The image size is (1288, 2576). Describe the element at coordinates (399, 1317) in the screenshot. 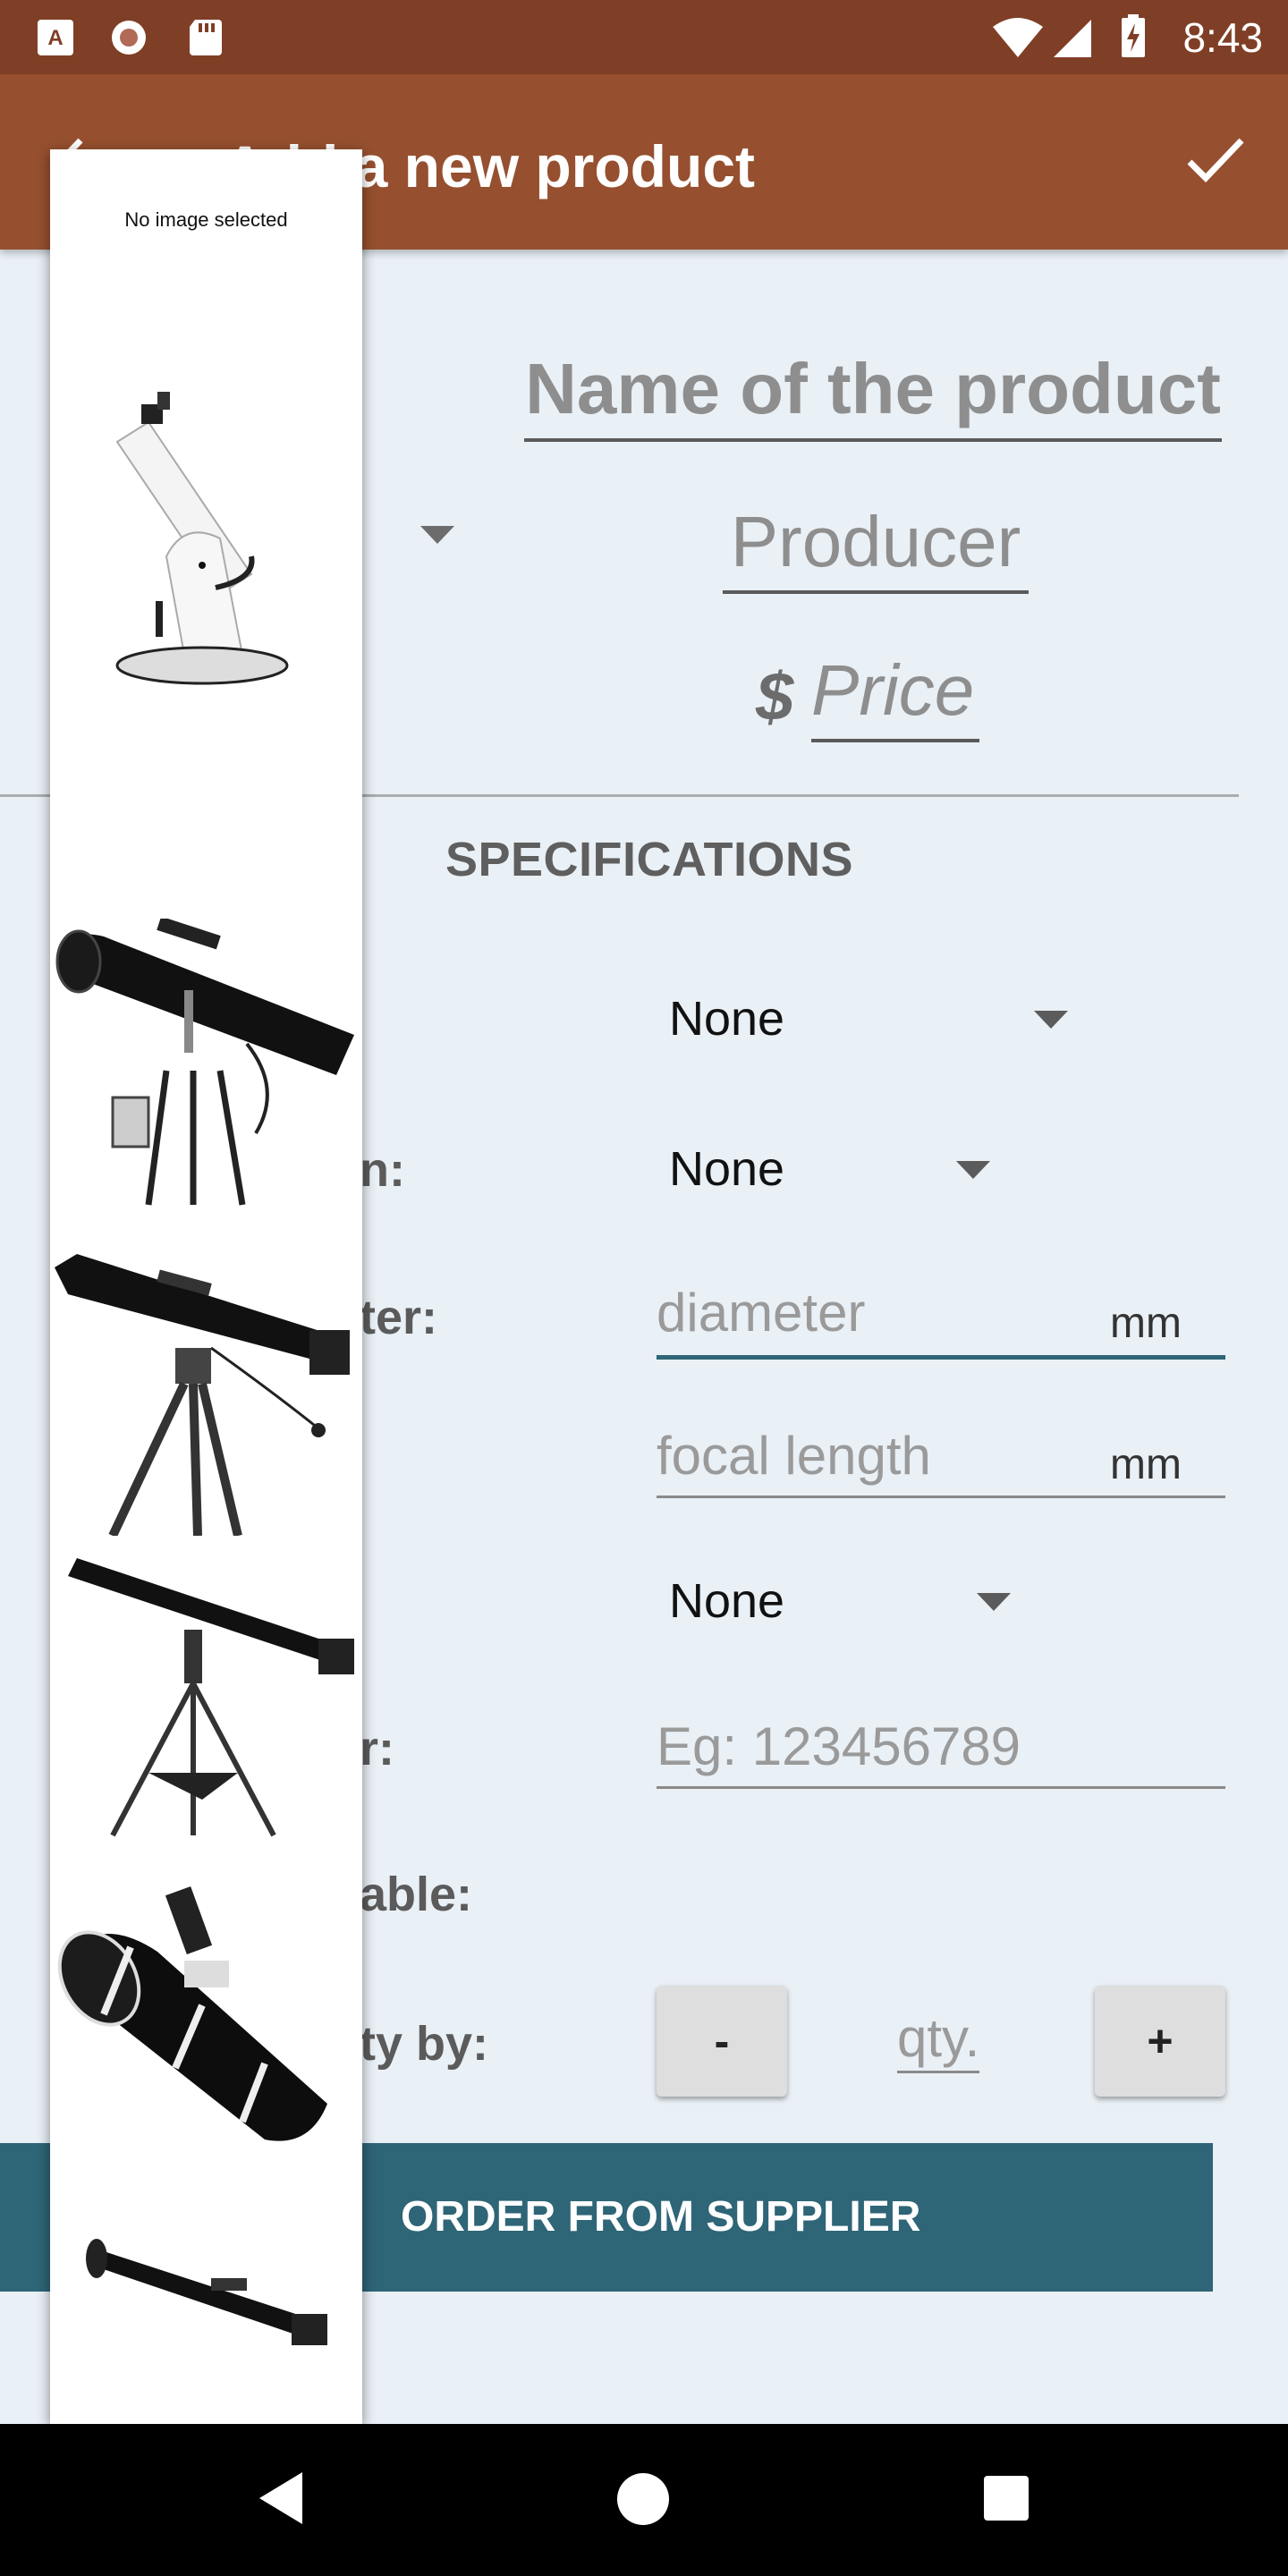

I see `diameter-label: ter:` at that location.